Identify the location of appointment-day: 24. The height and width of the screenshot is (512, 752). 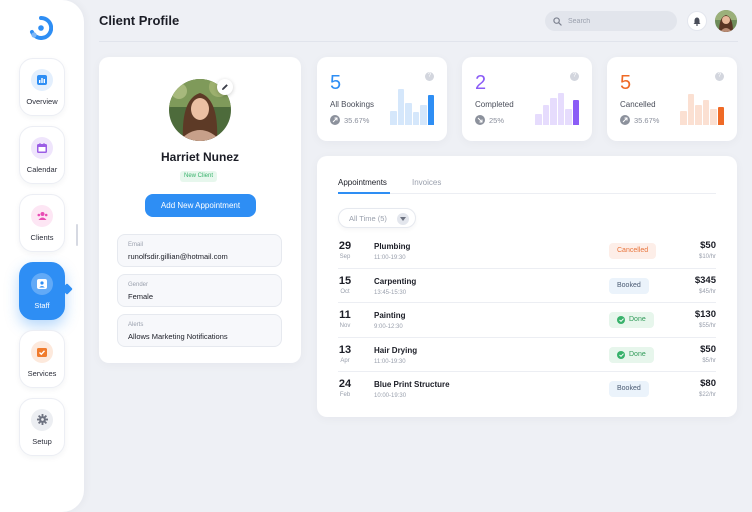
(345, 384).